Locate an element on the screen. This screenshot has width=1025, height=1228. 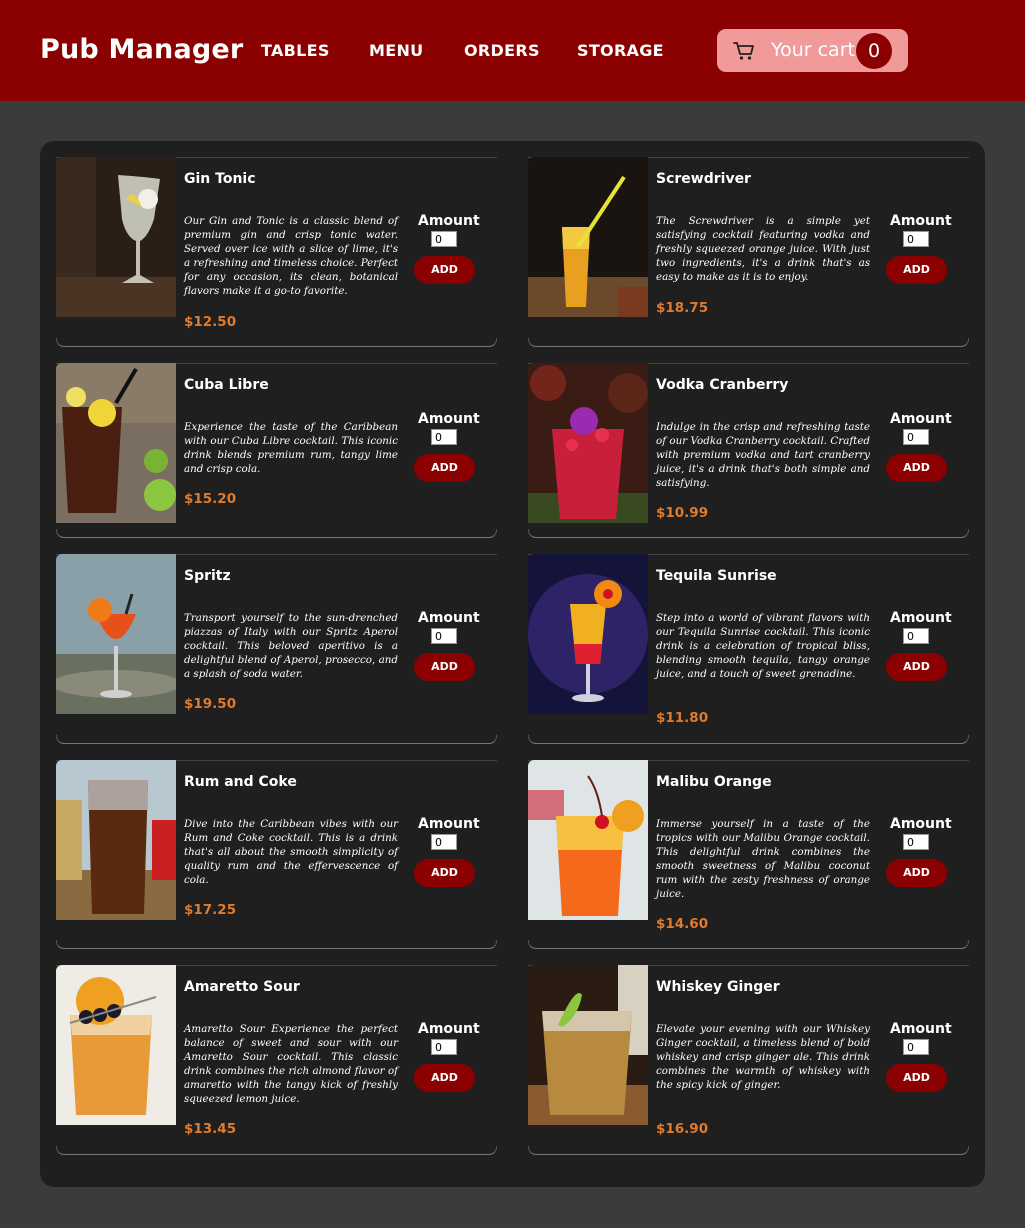
drink-price: $14.60 is located at coordinates (682, 924).